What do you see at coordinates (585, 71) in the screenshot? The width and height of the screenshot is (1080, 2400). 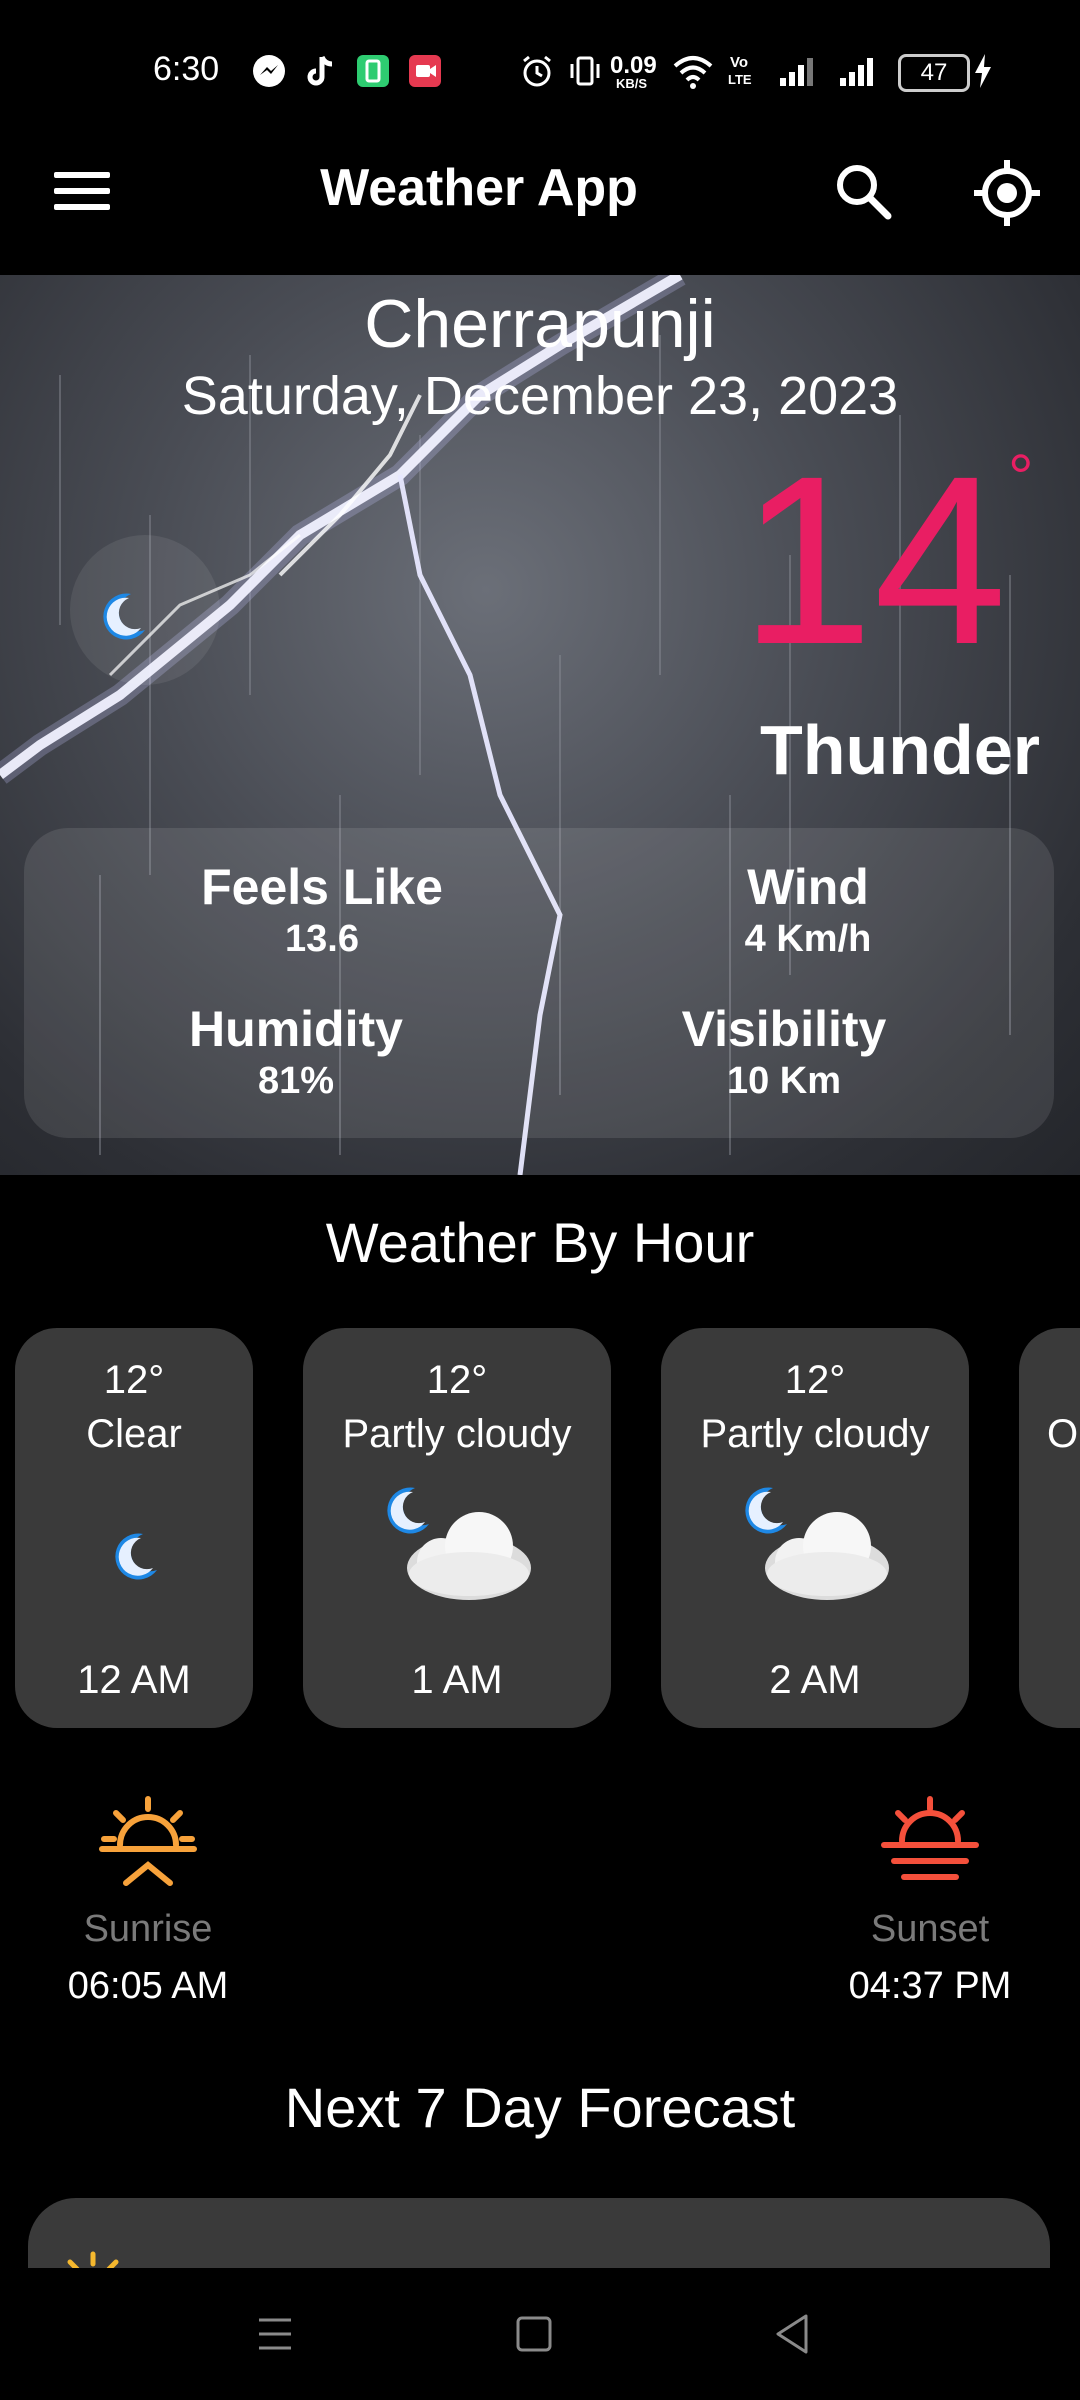 I see `vibrate-icon` at bounding box center [585, 71].